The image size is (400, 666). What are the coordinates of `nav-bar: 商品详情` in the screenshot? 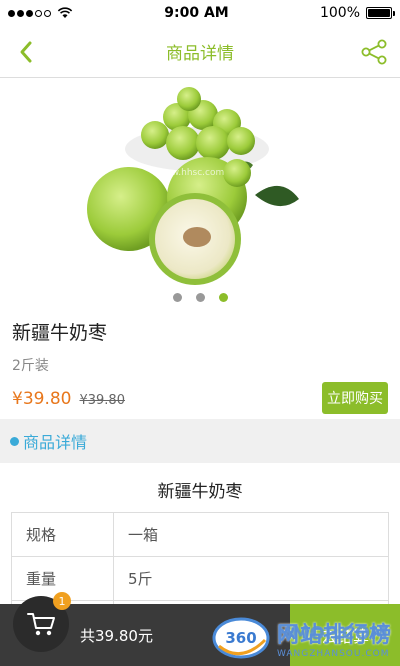 It's located at (200, 52).